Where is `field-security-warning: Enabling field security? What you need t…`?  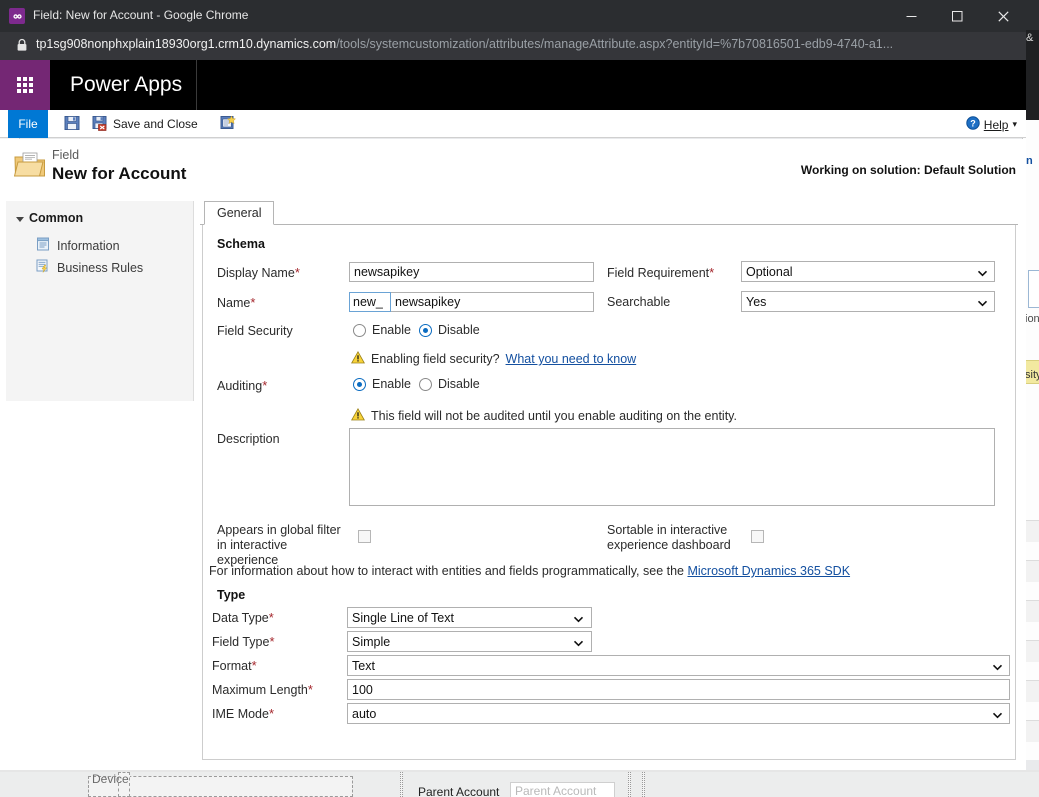 field-security-warning: Enabling field security? What you need t… is located at coordinates (494, 358).